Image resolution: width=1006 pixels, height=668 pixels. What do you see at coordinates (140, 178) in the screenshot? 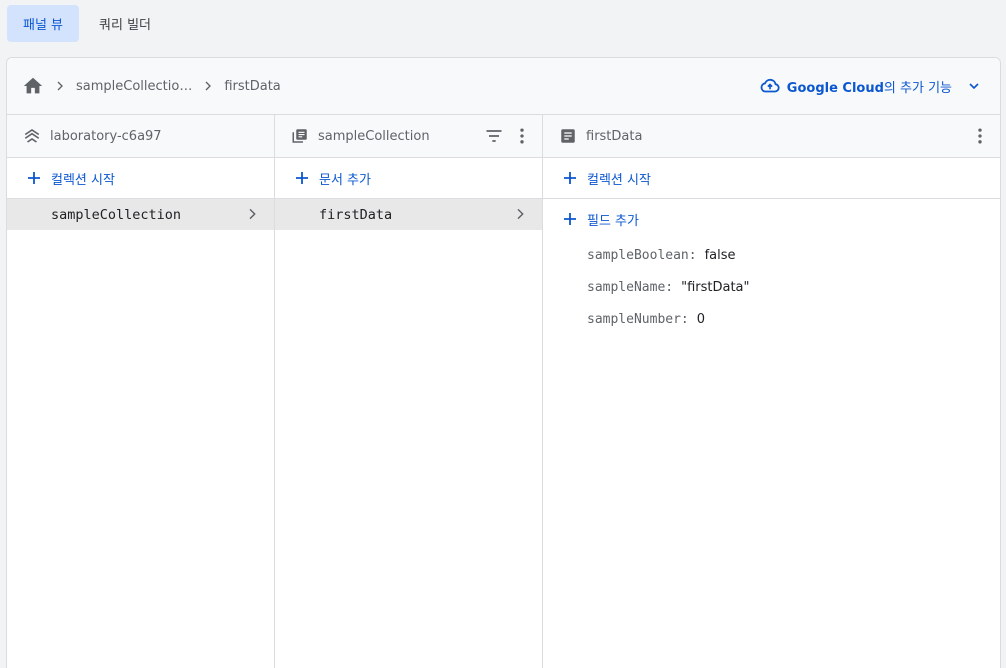
I see `start-collection-button: 컬렉션 시작` at bounding box center [140, 178].